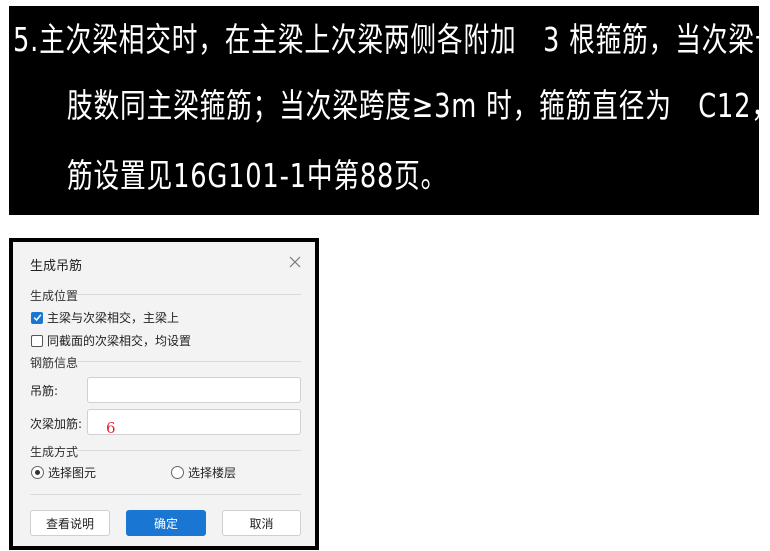  What do you see at coordinates (54, 296) in the screenshot?
I see `position-section-title: 生成位置` at bounding box center [54, 296].